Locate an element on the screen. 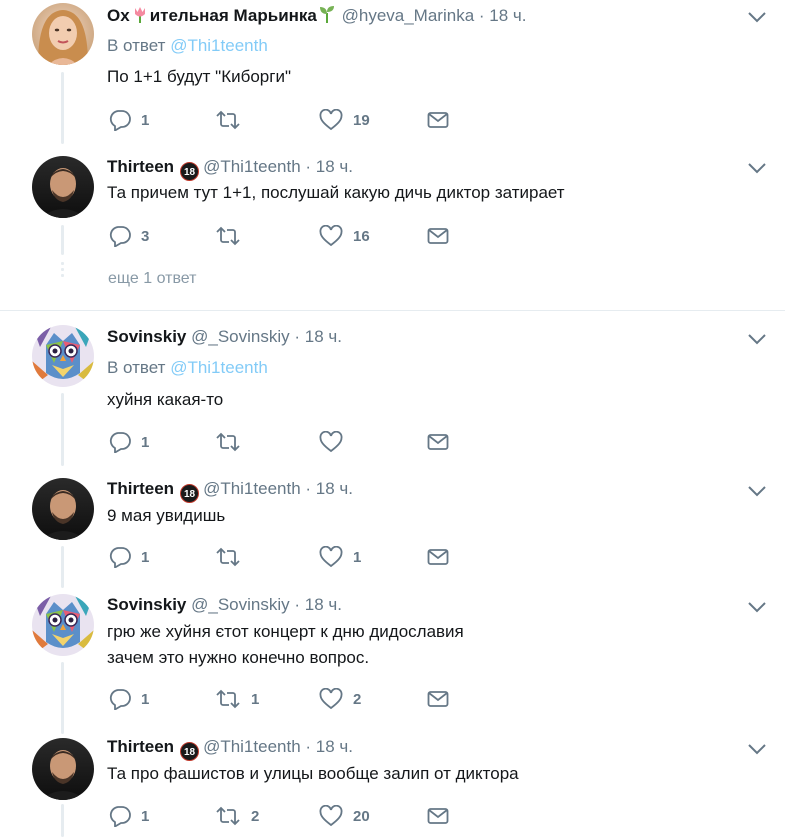 This screenshot has width=785, height=837. like-button: 16 is located at coordinates (344, 236).